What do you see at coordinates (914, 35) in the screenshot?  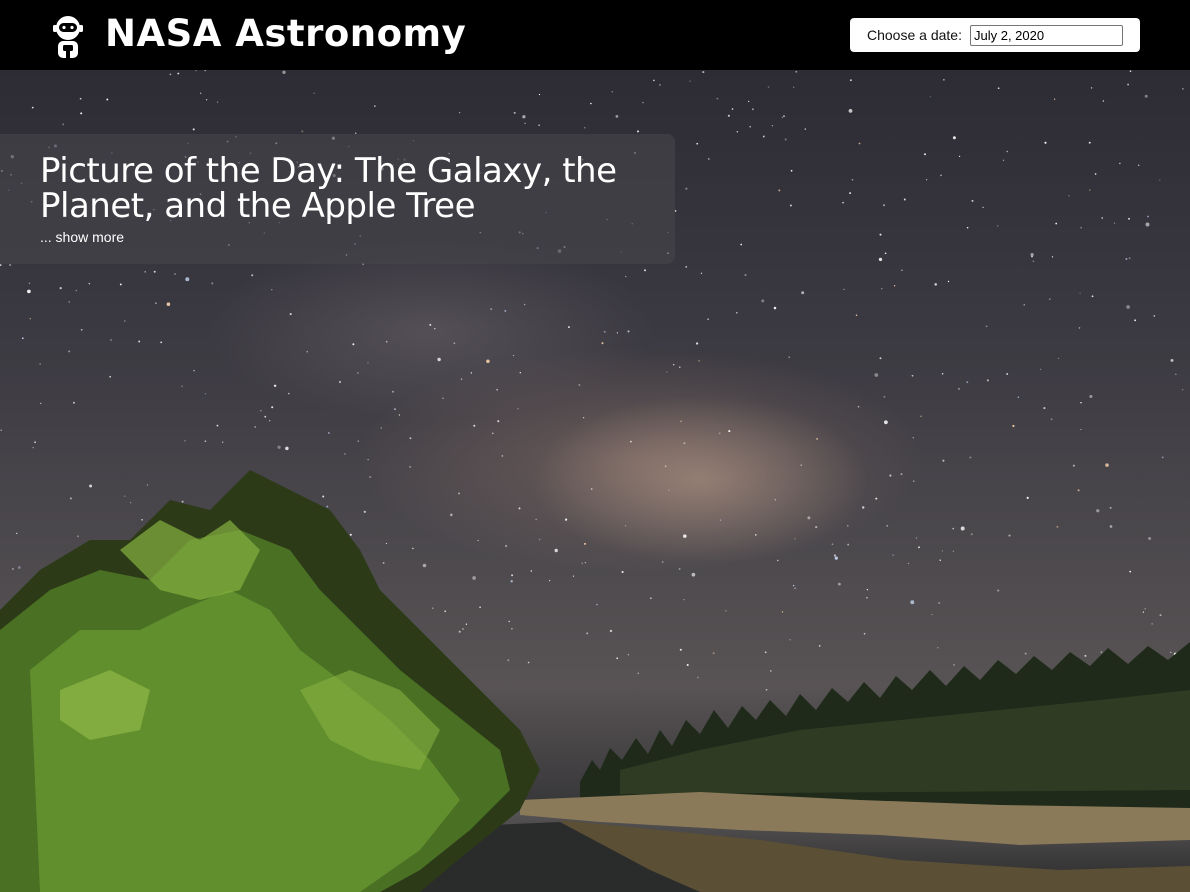 I see `date-label: Choose a date:` at bounding box center [914, 35].